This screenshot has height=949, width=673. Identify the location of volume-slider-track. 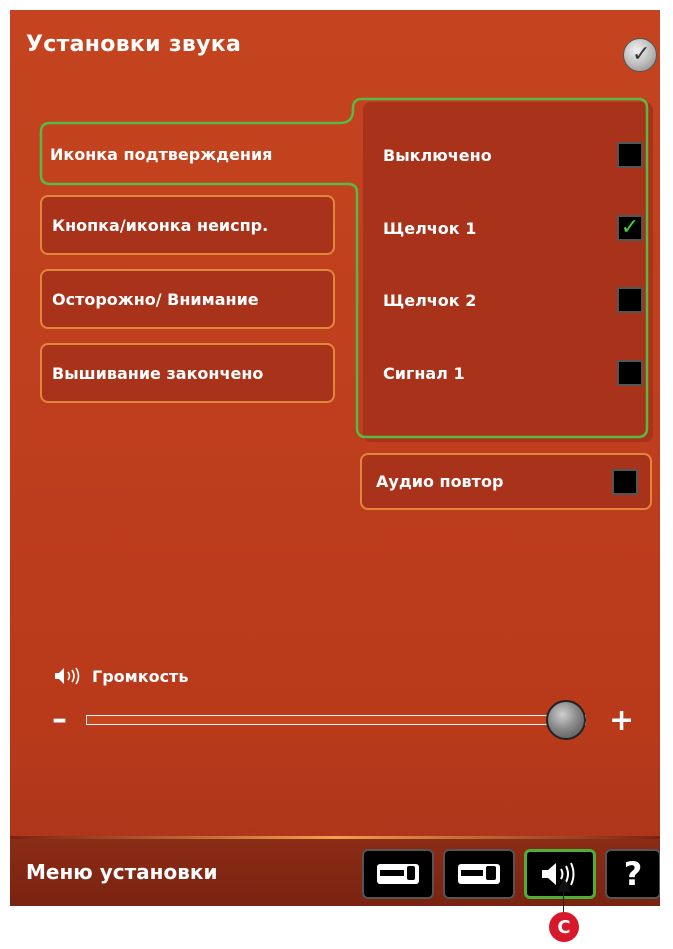
(336, 720).